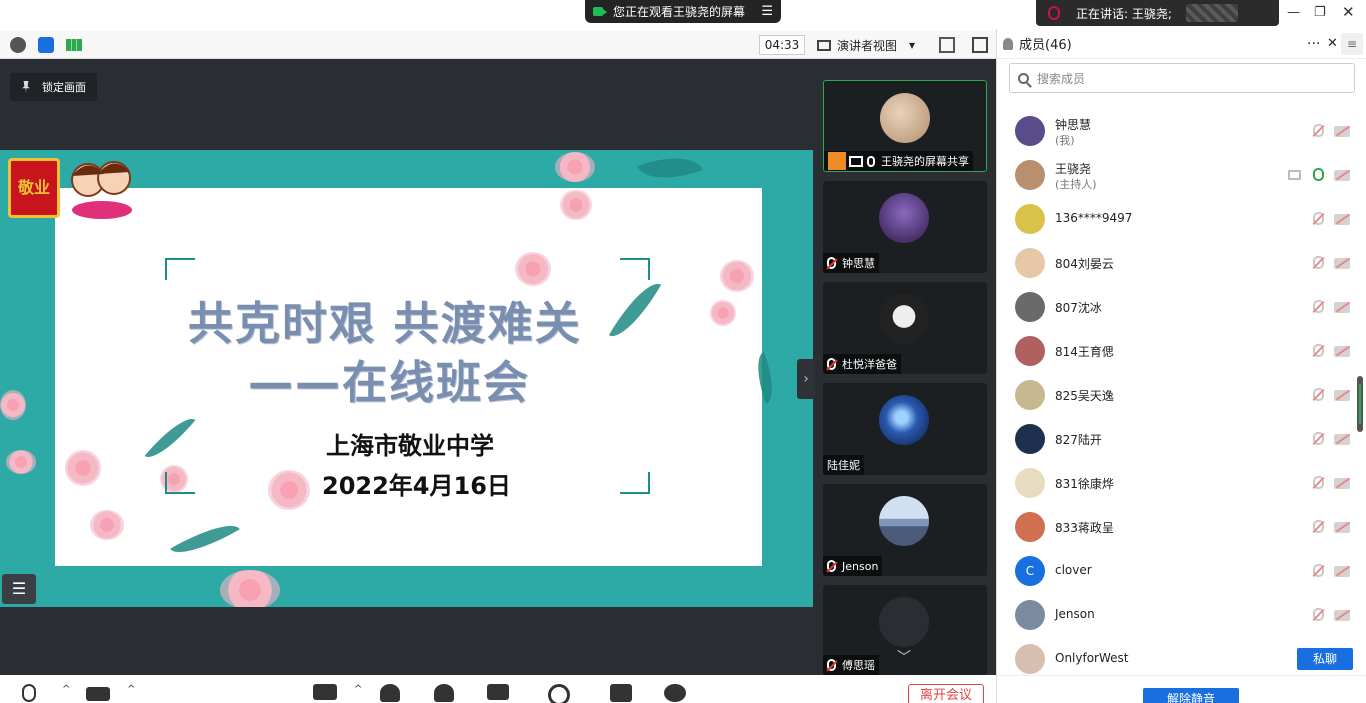 The image size is (1366, 703). What do you see at coordinates (98, 694) in the screenshot?
I see `video-off-button` at bounding box center [98, 694].